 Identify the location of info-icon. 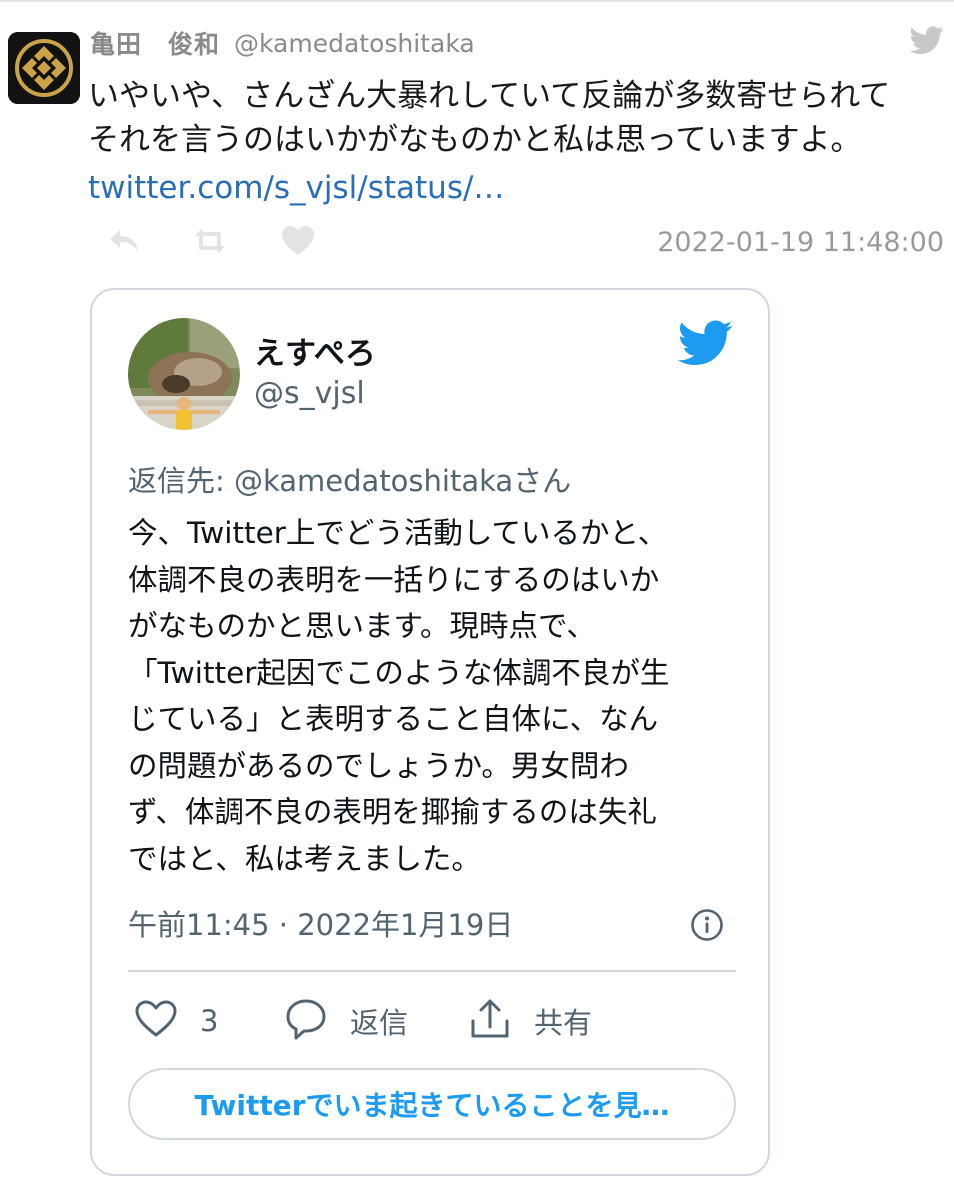
(707, 925).